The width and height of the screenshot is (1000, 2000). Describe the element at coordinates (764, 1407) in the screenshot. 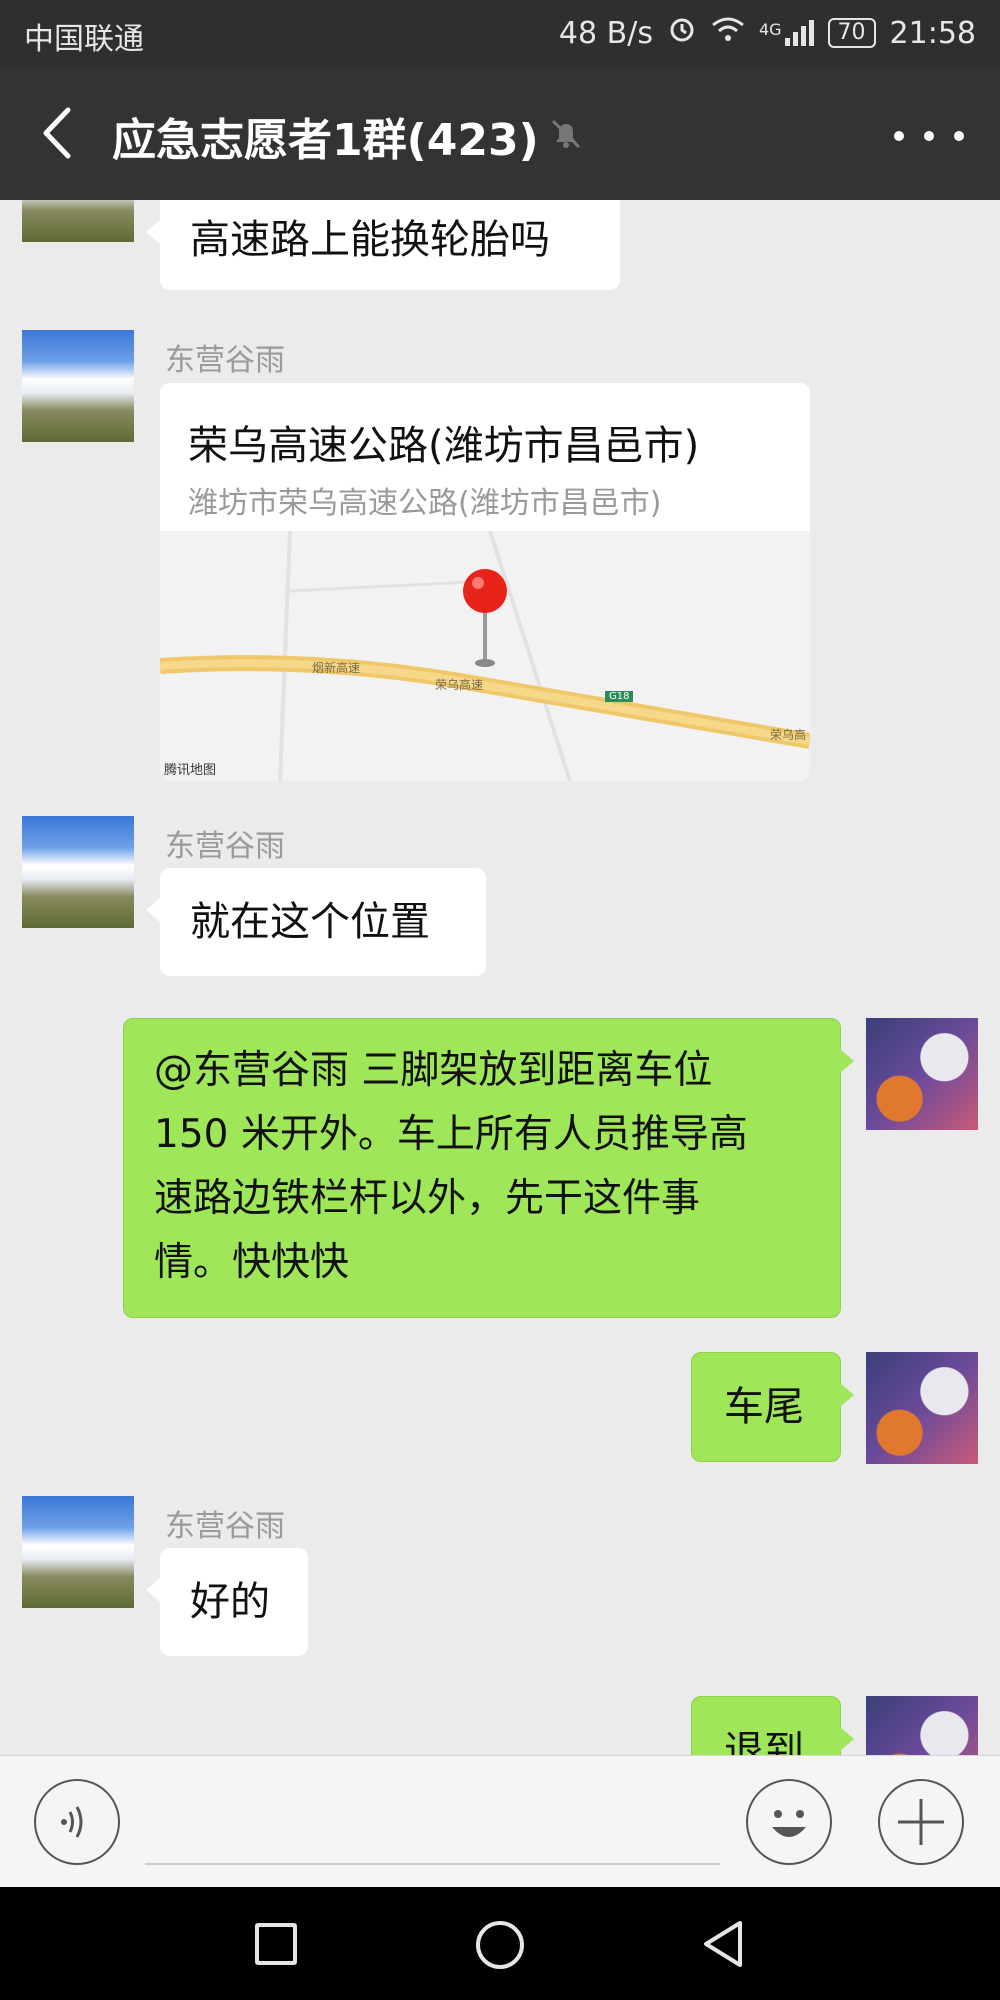

I see `message-text: 车尾` at that location.